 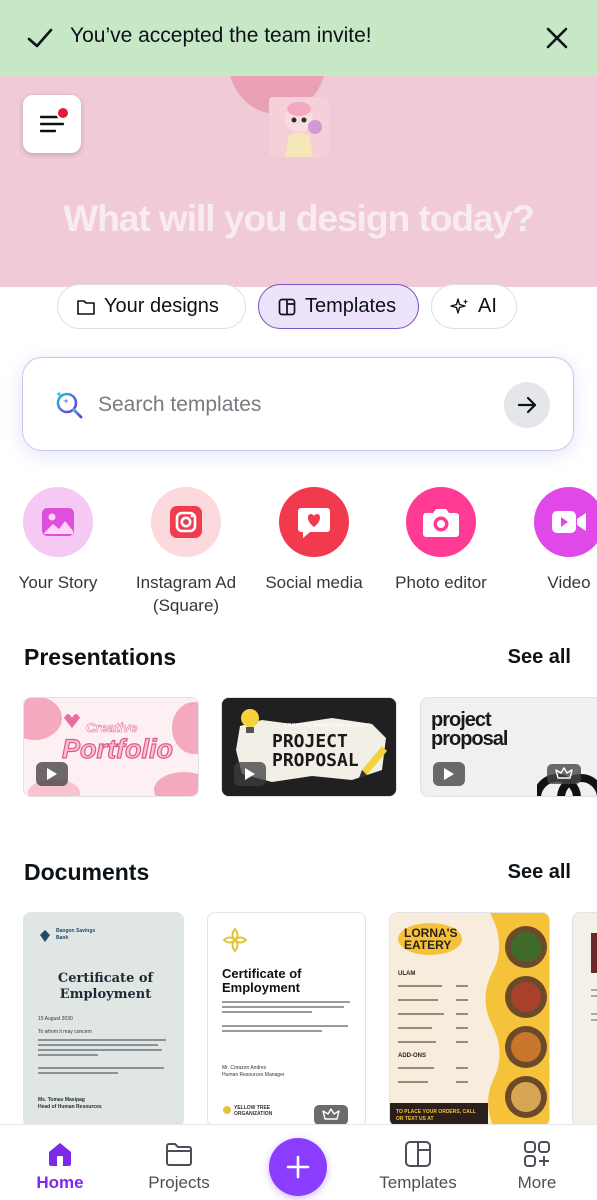 I want to click on card-line1: Creative, so click(x=112, y=728).